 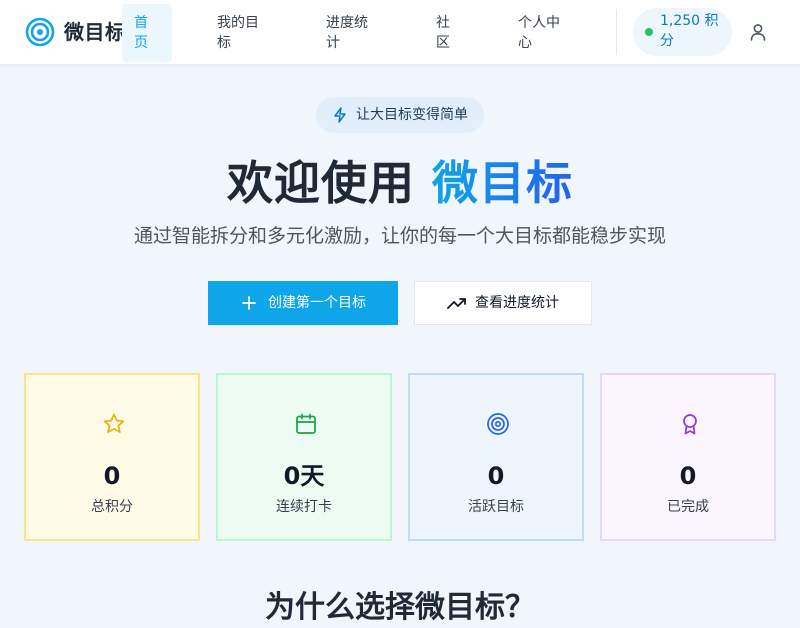 I want to click on view-progress-label: 查看进度统计, so click(x=517, y=303).